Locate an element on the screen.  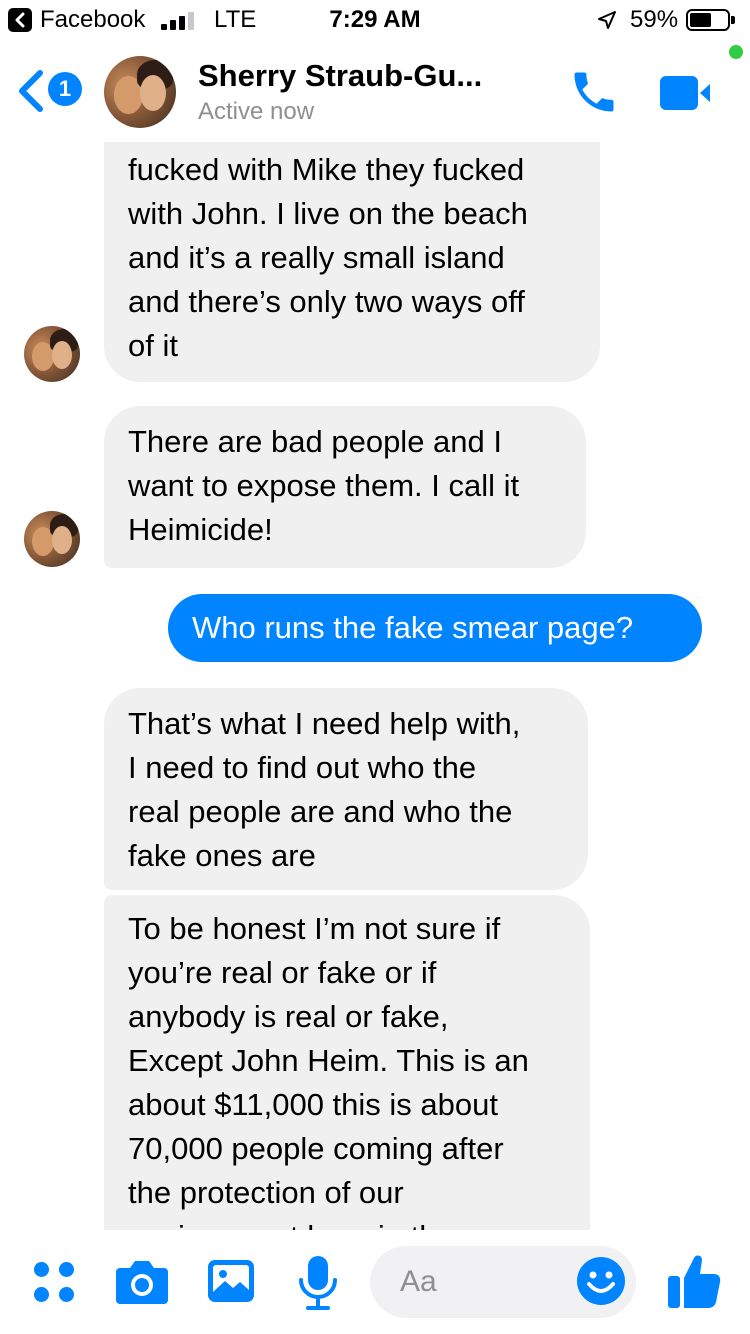
camera-button is located at coordinates (142, 1282).